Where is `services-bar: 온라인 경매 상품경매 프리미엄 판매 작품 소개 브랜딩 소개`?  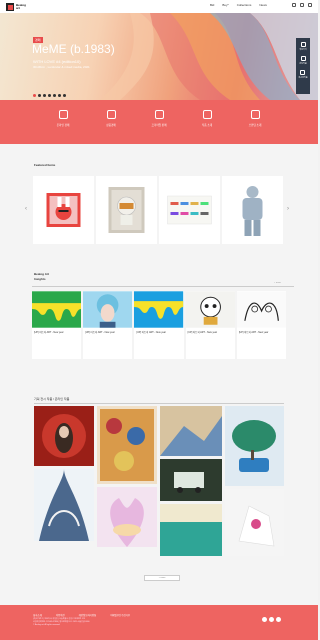 services-bar: 온라인 경매 상품경매 프리미엄 판매 작품 소개 브랜딩 소개 is located at coordinates (159, 122).